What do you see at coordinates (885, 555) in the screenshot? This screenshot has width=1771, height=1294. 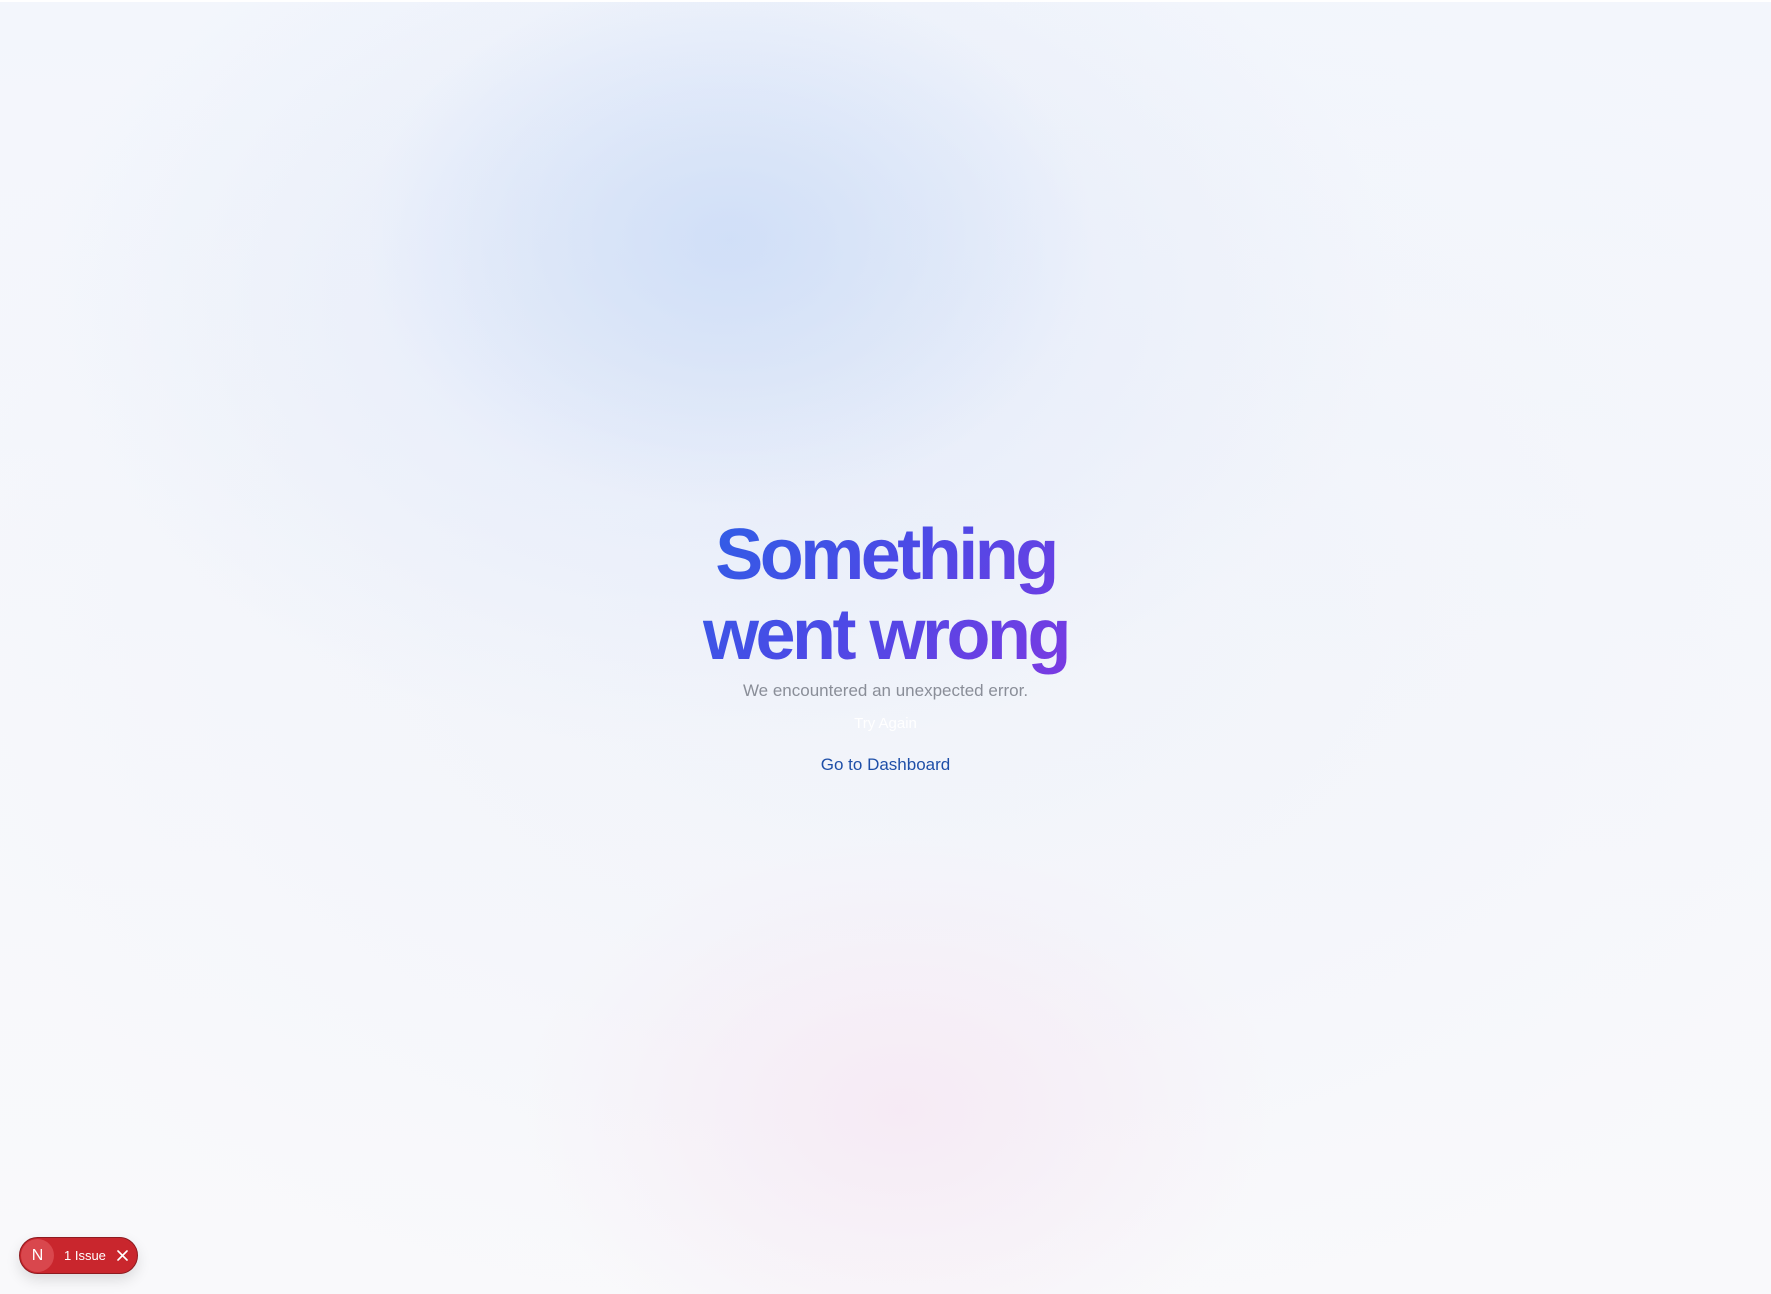 I see `headline-line-1: Something` at bounding box center [885, 555].